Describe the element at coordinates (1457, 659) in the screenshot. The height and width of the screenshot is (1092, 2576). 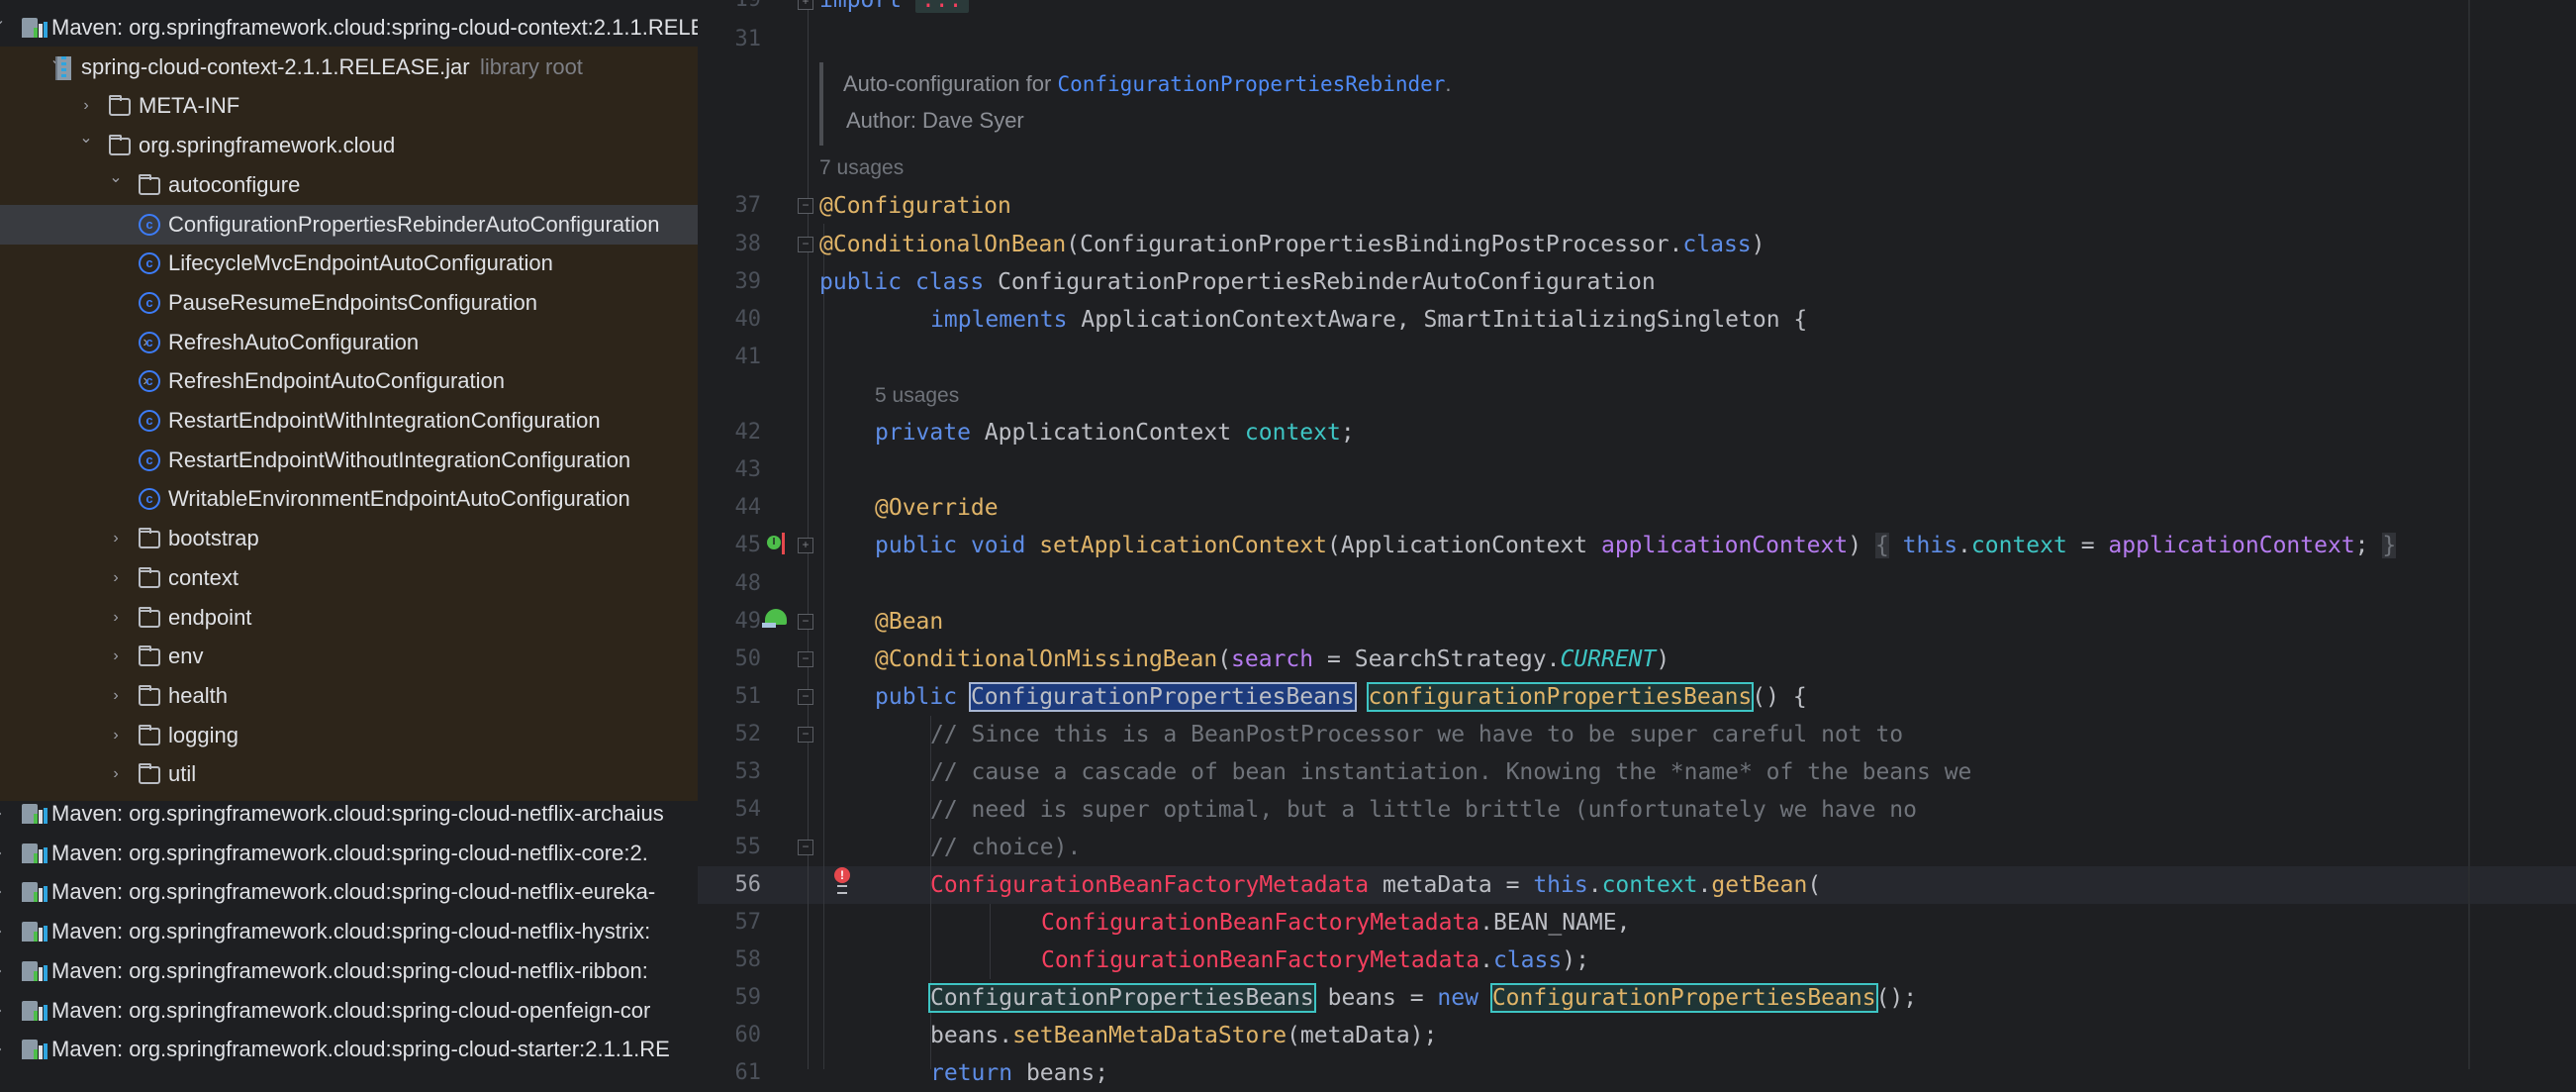
I see `code-token: SearchStrategy.` at that location.